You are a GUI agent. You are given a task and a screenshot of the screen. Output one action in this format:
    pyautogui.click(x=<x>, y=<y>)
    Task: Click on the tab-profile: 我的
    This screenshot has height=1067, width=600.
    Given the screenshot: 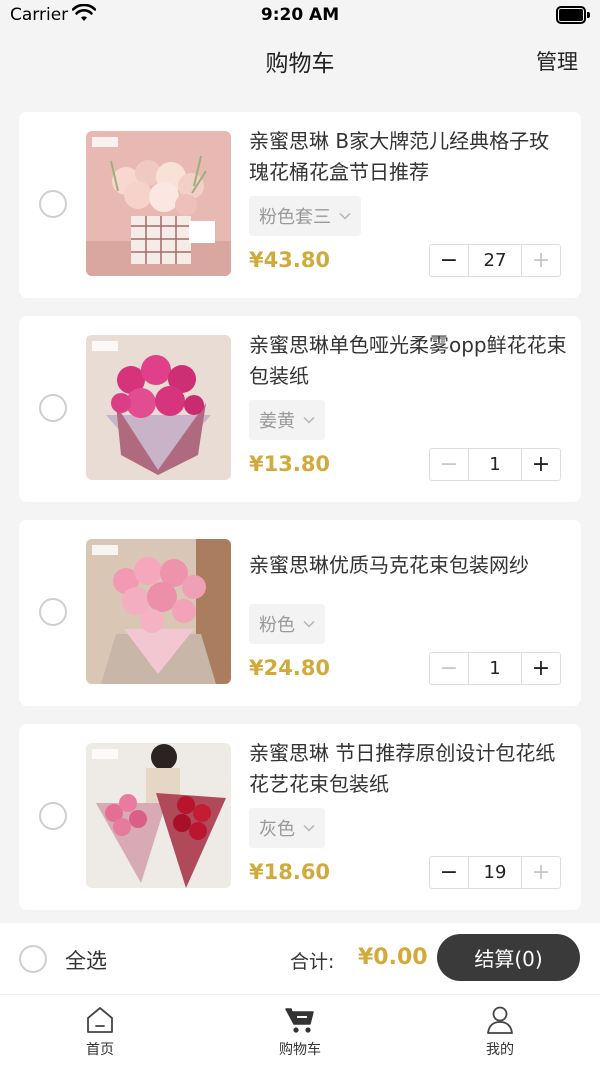 What is the action you would take?
    pyautogui.click(x=500, y=1032)
    